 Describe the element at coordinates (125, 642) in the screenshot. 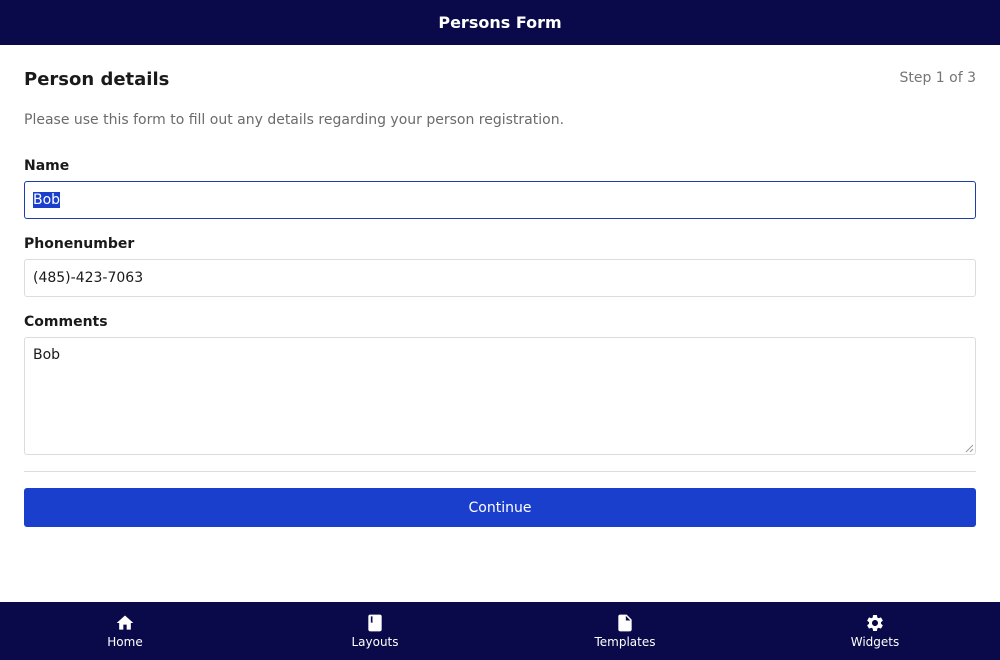

I see `nav-label-home: Home` at that location.